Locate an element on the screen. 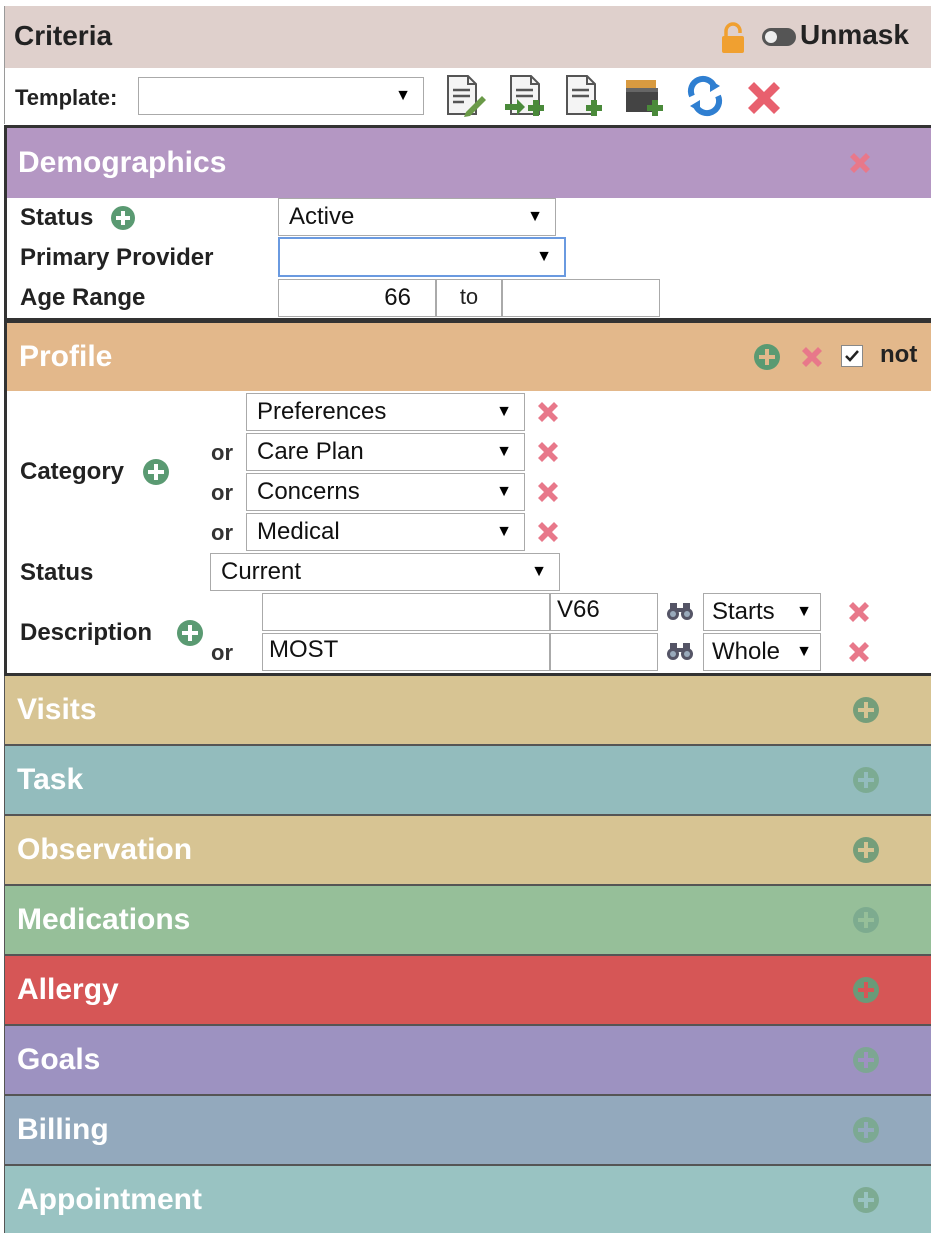 This screenshot has width=931, height=1233. demographics-header: Demographics is located at coordinates (469, 163).